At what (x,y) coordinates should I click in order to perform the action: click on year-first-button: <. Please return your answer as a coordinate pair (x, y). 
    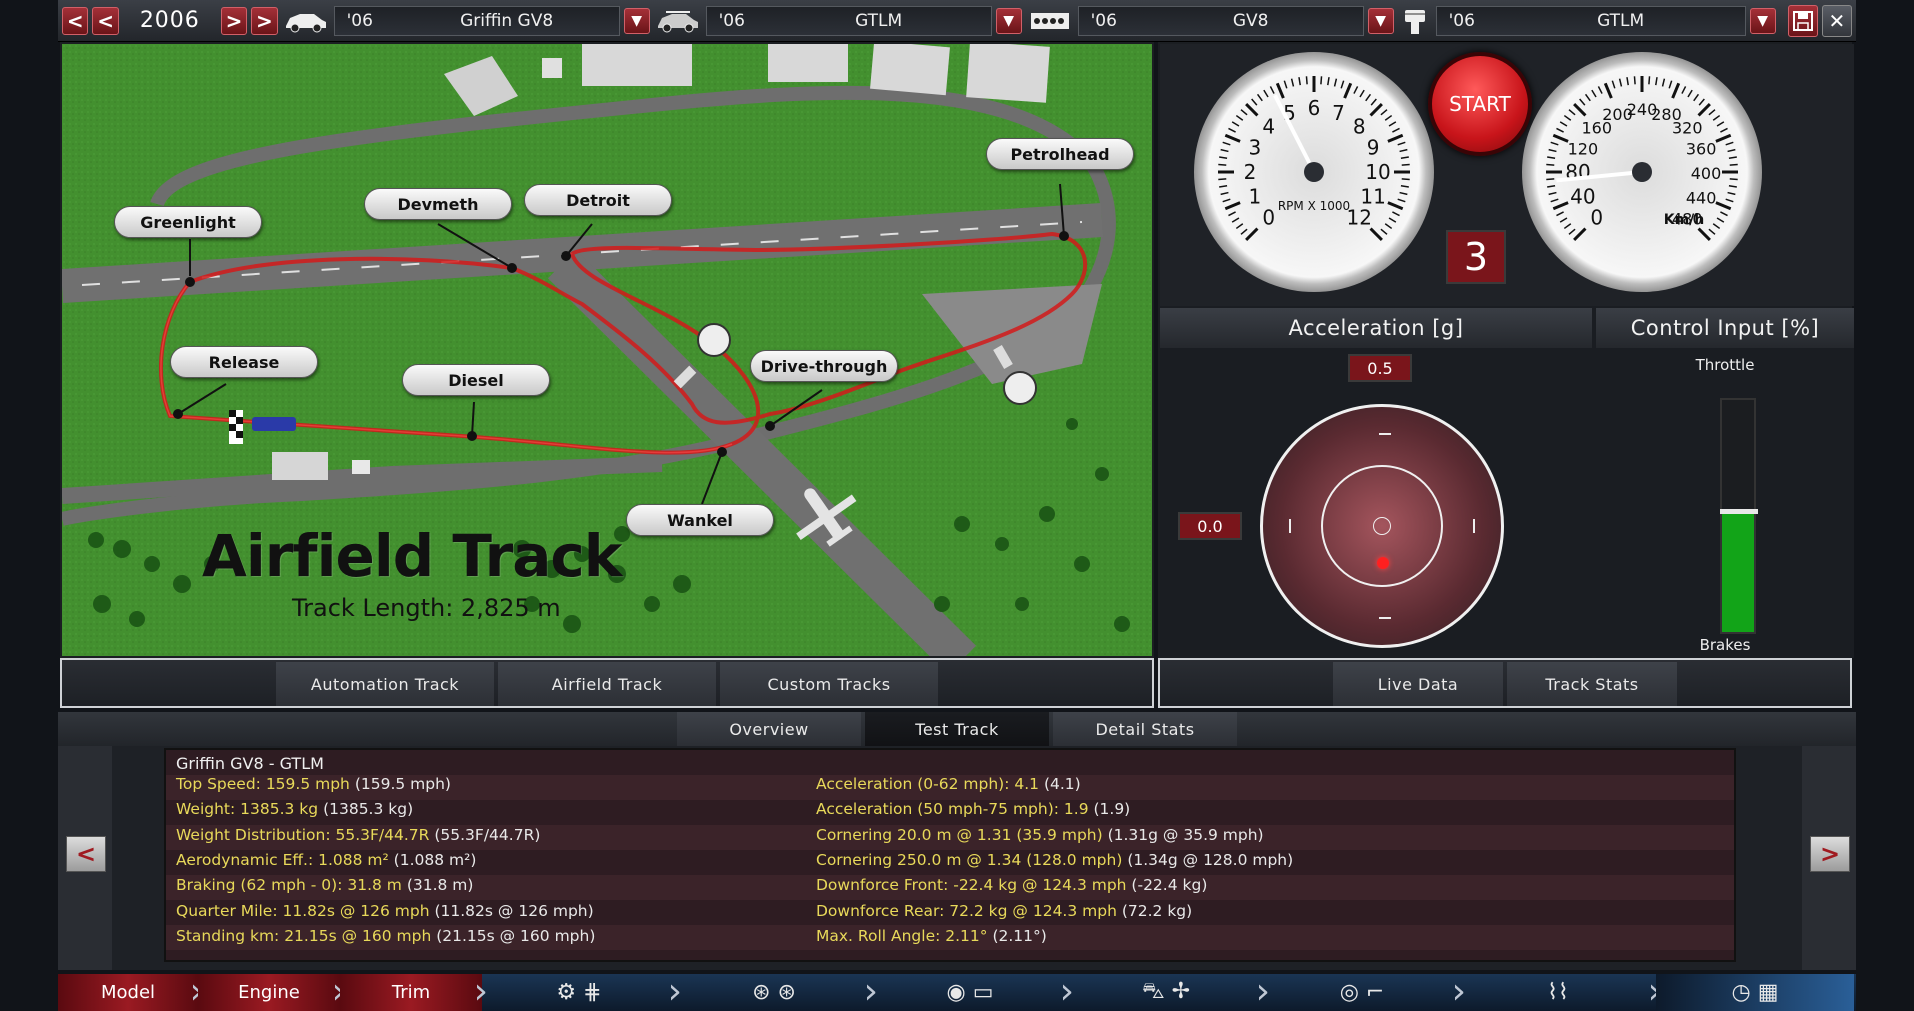
    Looking at the image, I should click on (75, 20).